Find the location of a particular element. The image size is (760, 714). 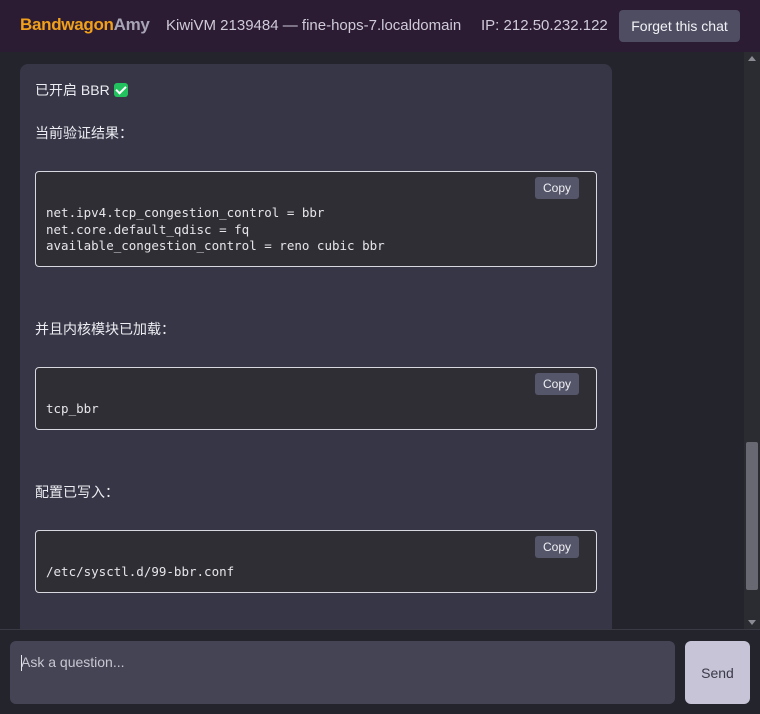

code-text-module: tcp_bbr is located at coordinates (72, 409).